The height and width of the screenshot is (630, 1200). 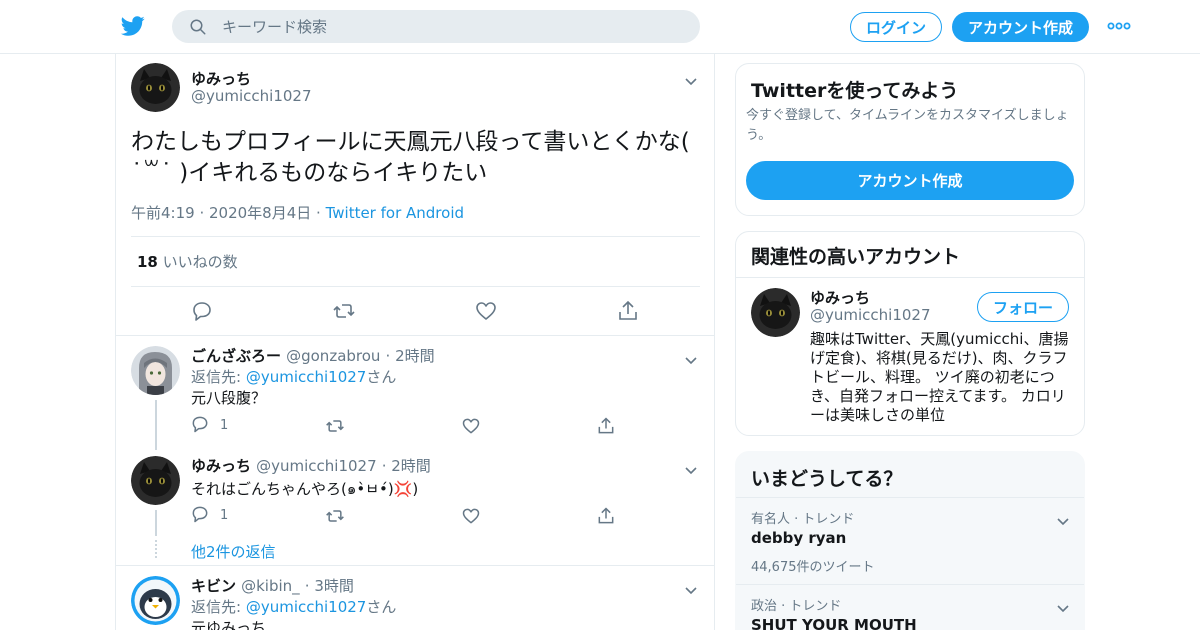 What do you see at coordinates (834, 623) in the screenshot?
I see `trend-name: SHUT YOUR MOUTH` at bounding box center [834, 623].